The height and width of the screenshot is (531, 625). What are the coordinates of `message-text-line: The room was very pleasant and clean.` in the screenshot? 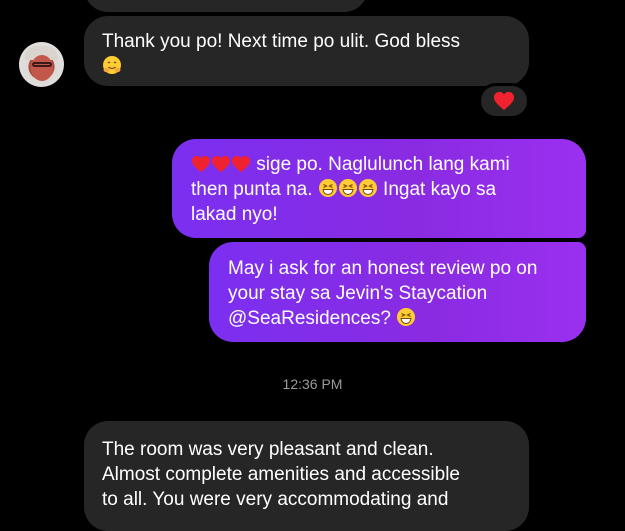 It's located at (268, 449).